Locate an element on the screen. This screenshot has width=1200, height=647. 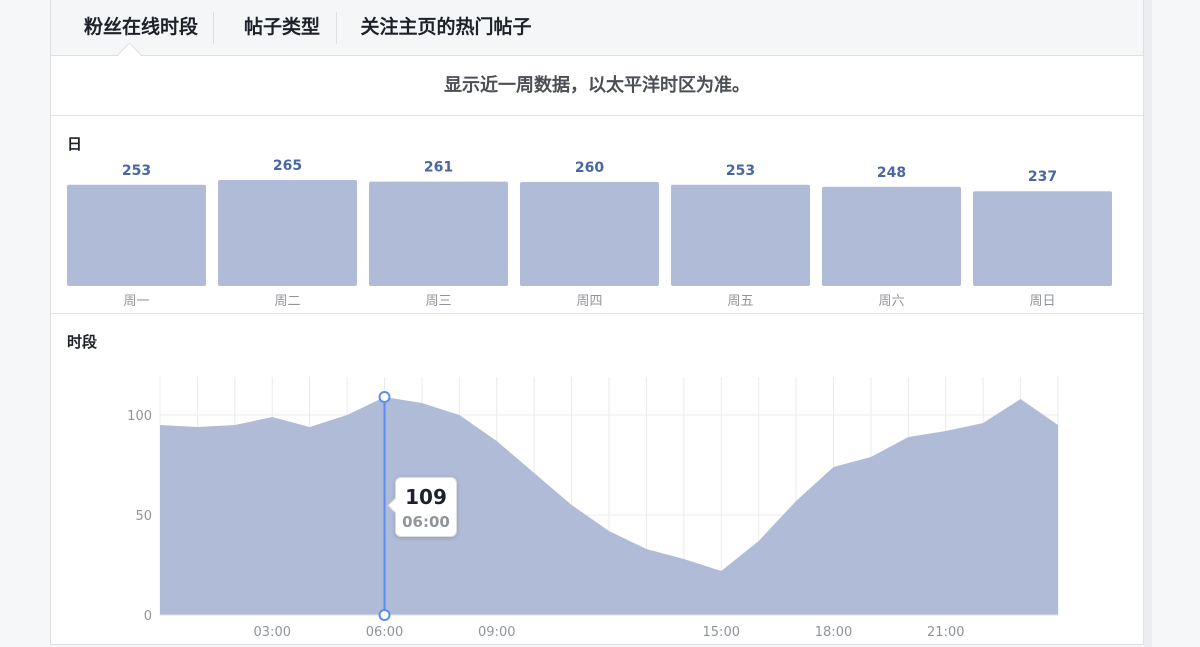
hourly-section-title: 时段 is located at coordinates (82, 342).